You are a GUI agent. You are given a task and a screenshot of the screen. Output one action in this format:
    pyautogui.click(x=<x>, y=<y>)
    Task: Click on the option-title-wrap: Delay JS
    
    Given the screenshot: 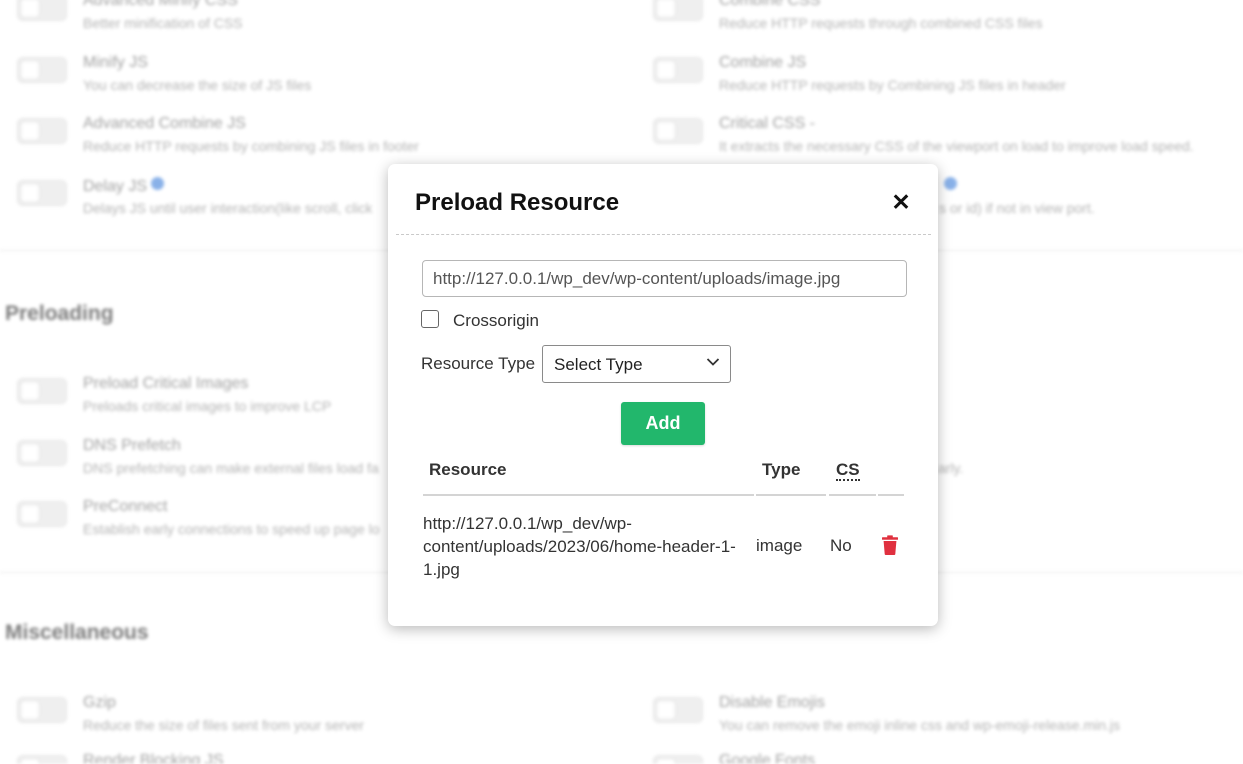 What is the action you would take?
    pyautogui.click(x=124, y=186)
    